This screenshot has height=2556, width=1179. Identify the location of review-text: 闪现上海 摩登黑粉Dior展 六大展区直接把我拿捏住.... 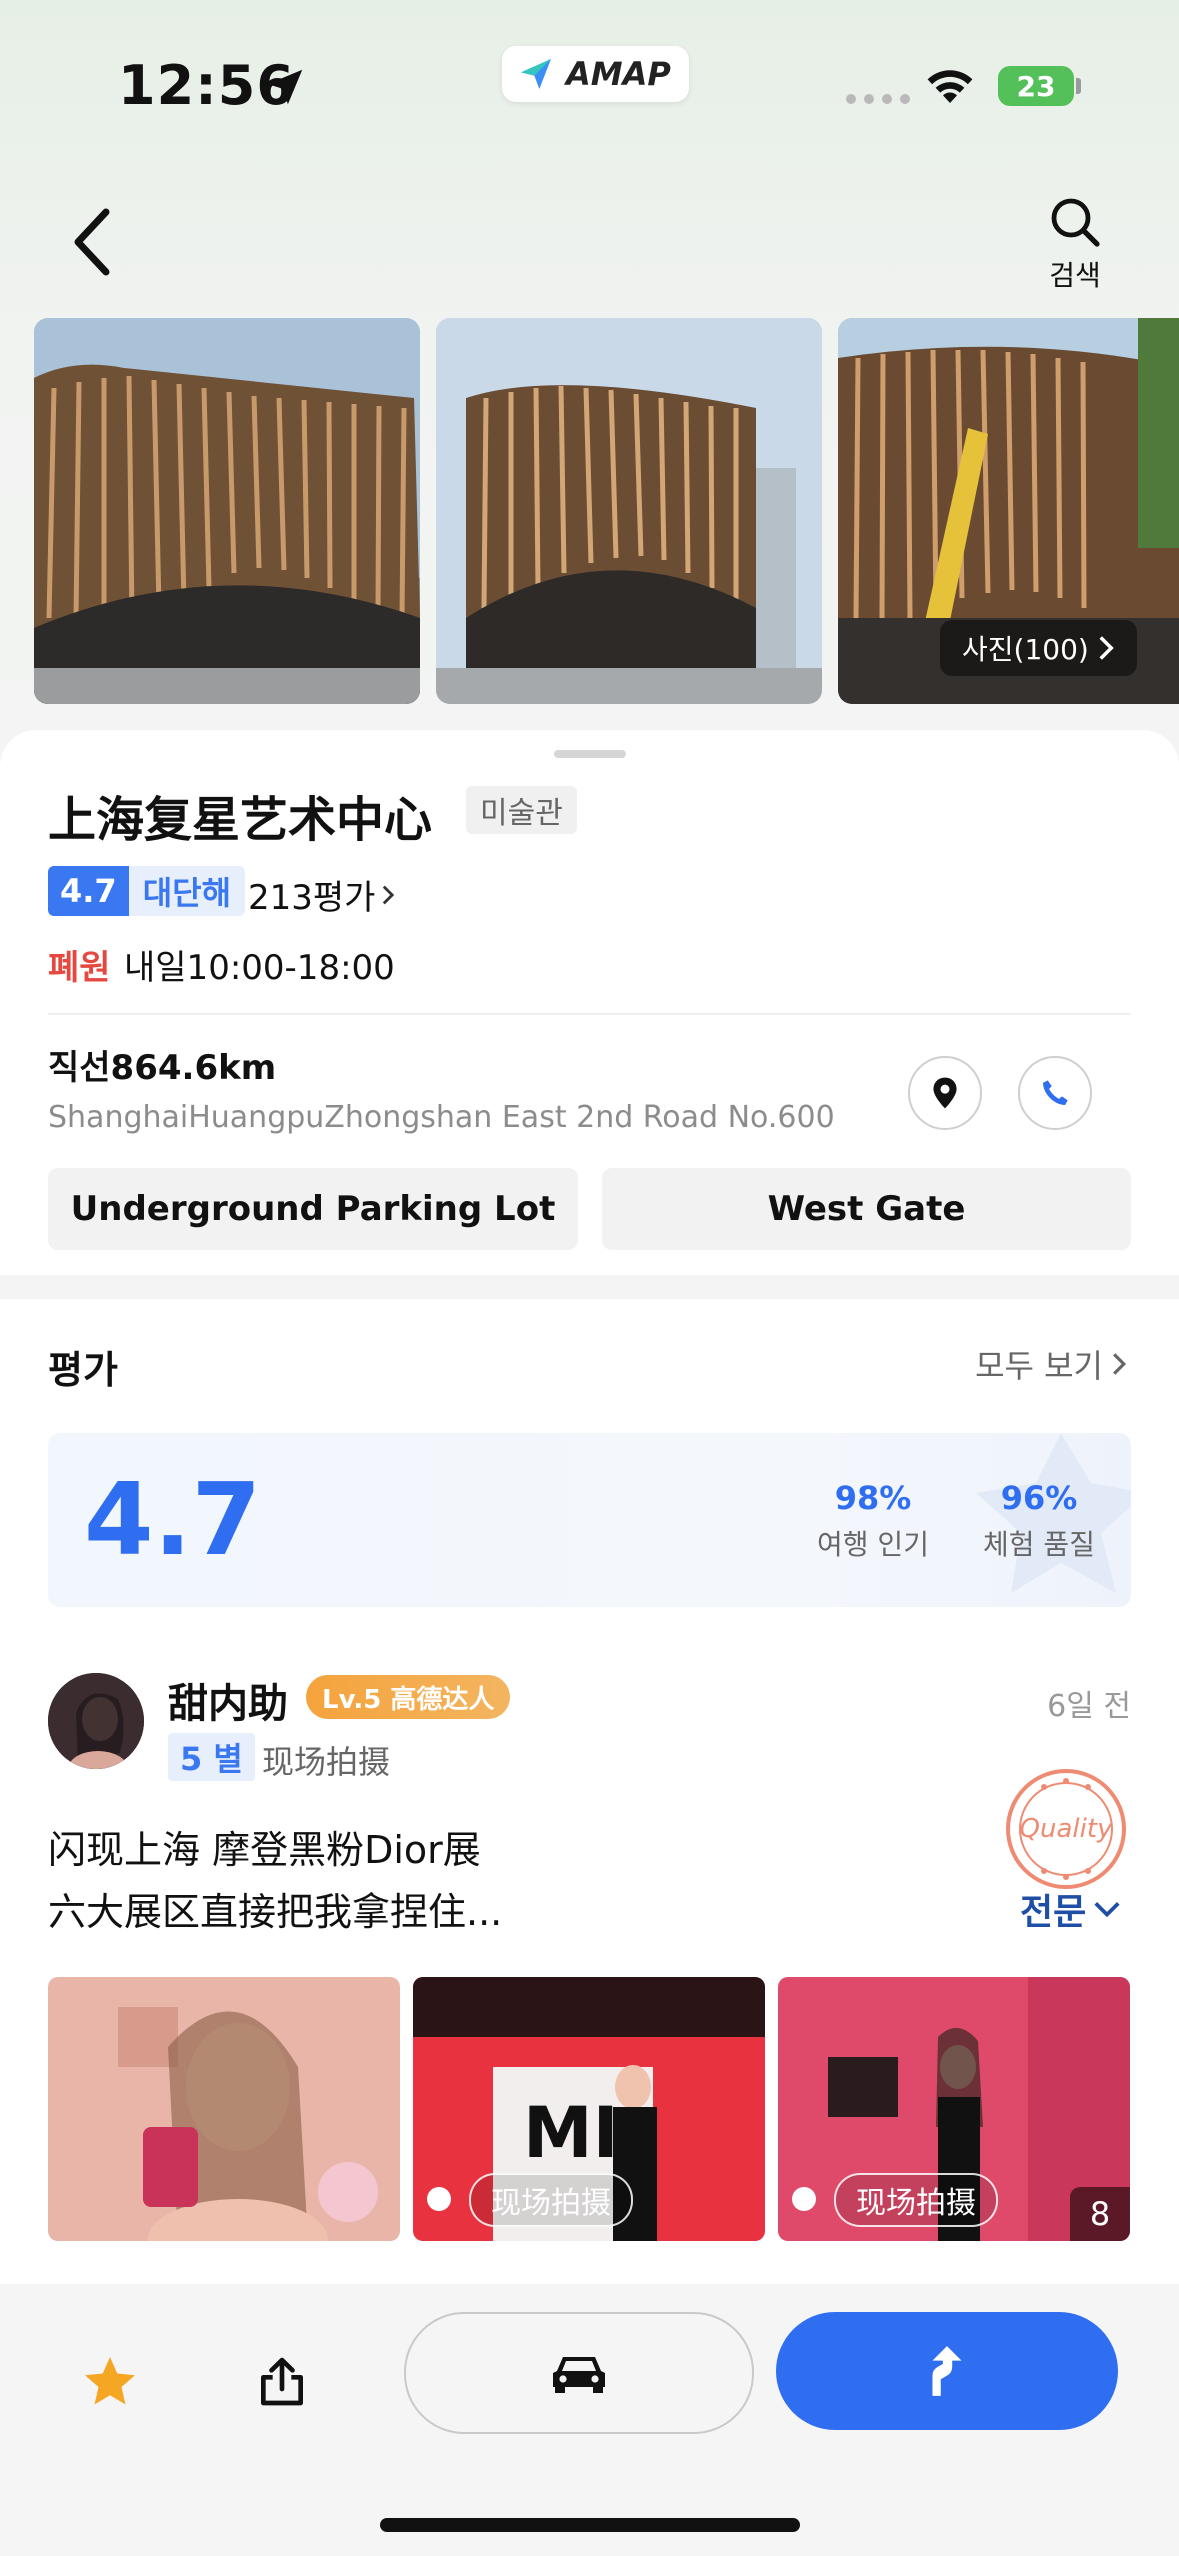
(498, 1881).